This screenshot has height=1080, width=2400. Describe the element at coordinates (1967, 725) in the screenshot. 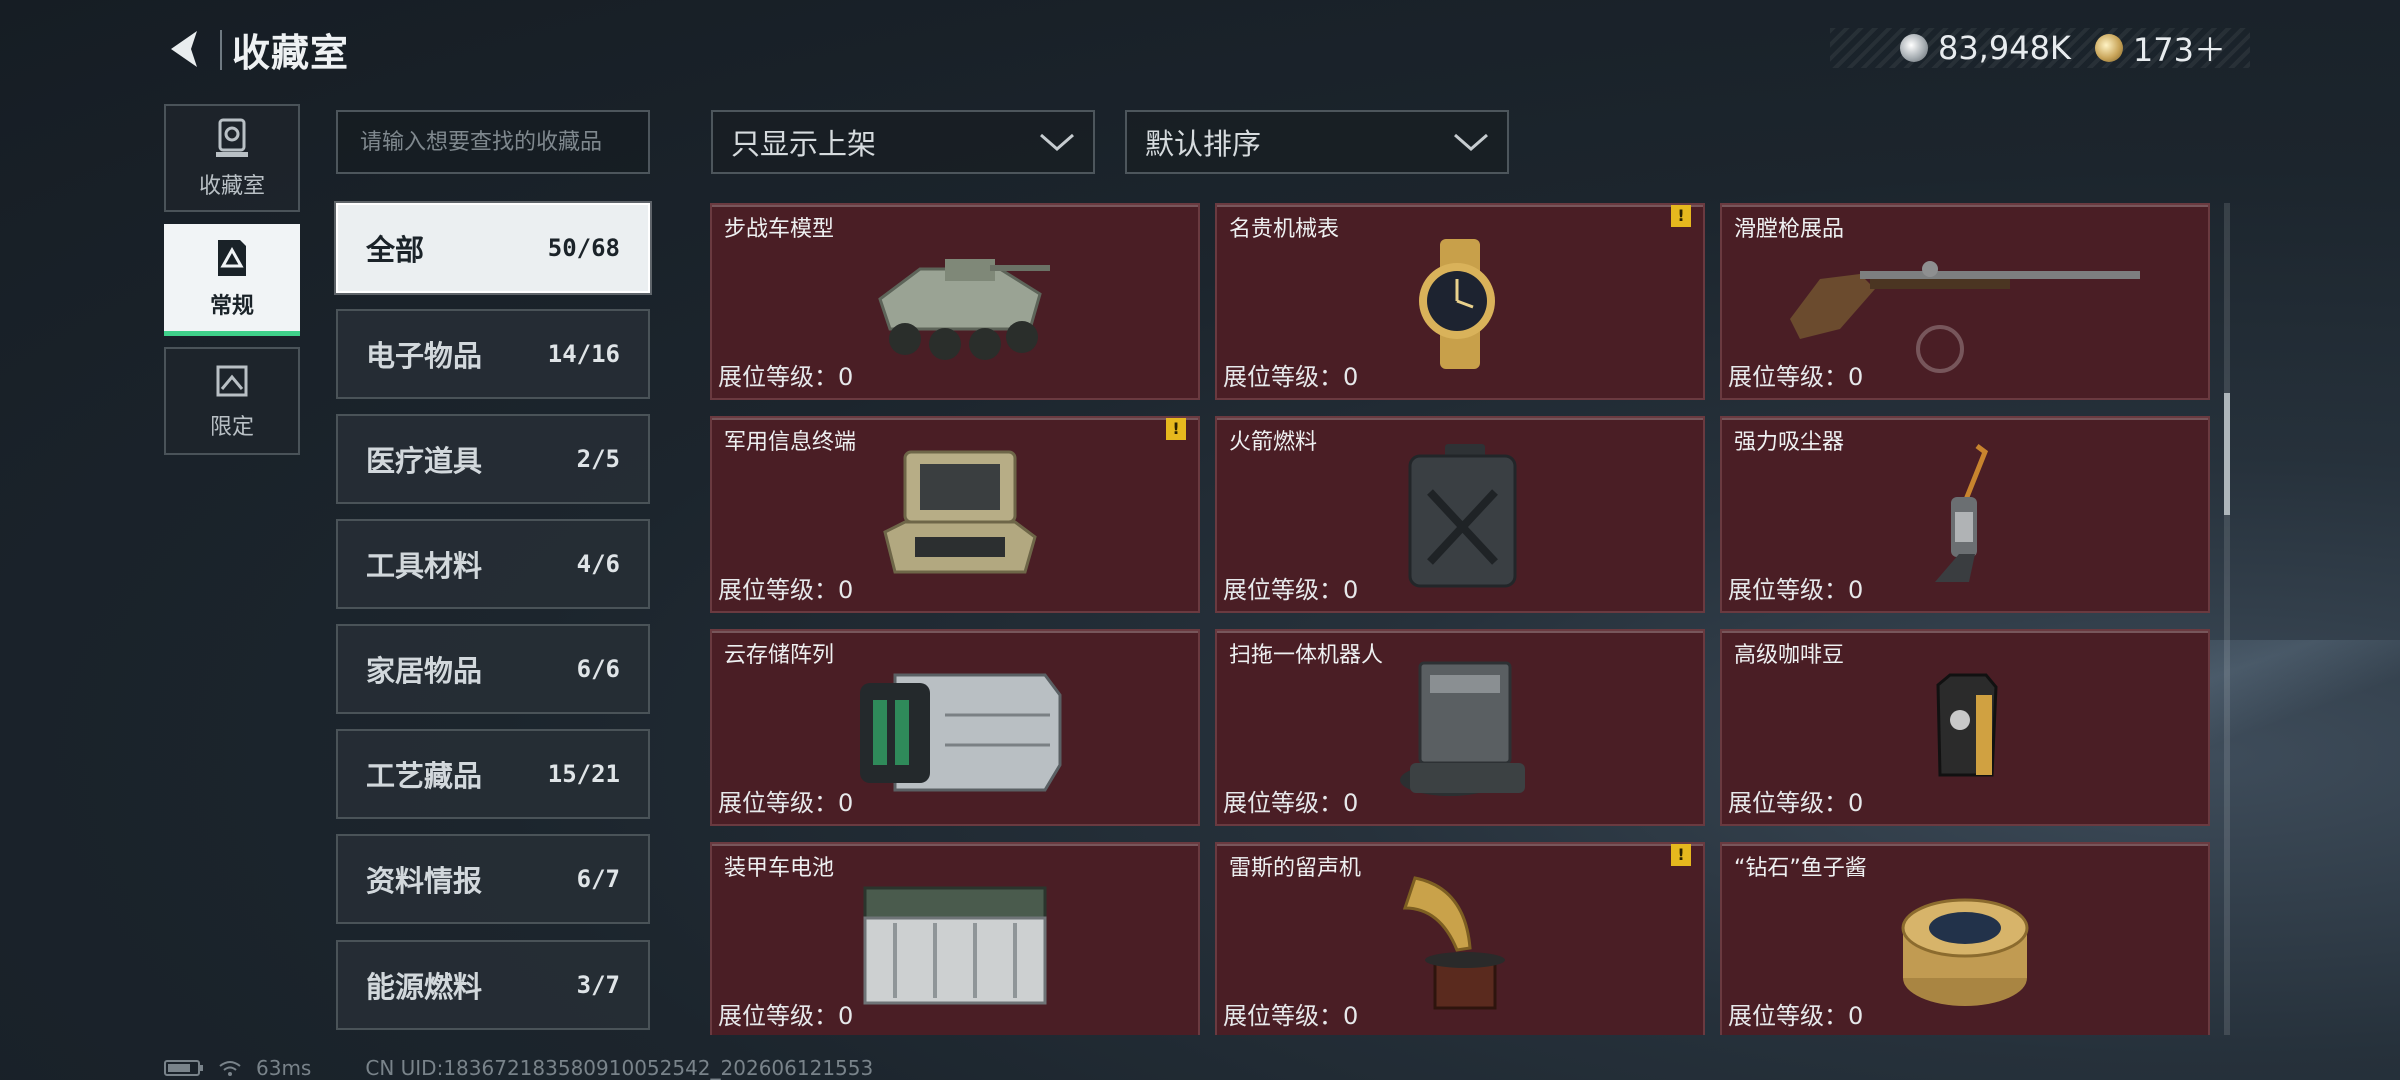

I see `coffee-bean-bag-icon` at that location.